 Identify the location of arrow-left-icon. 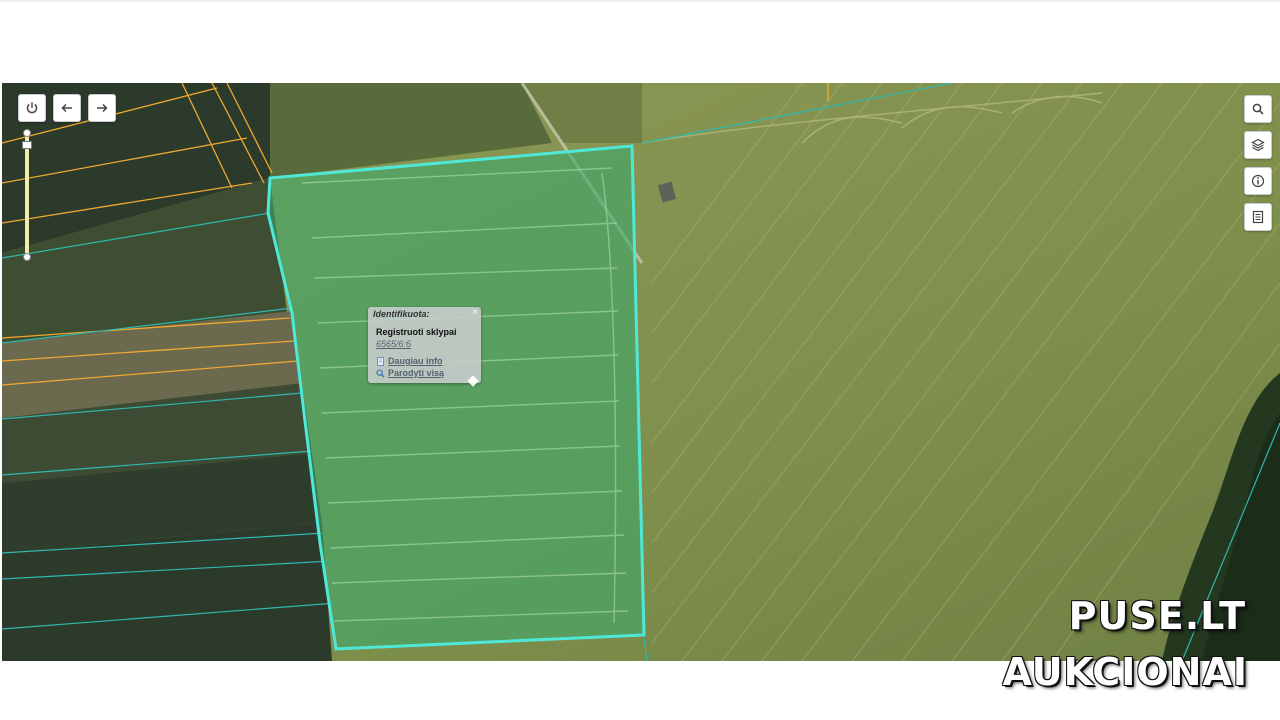
(66, 108).